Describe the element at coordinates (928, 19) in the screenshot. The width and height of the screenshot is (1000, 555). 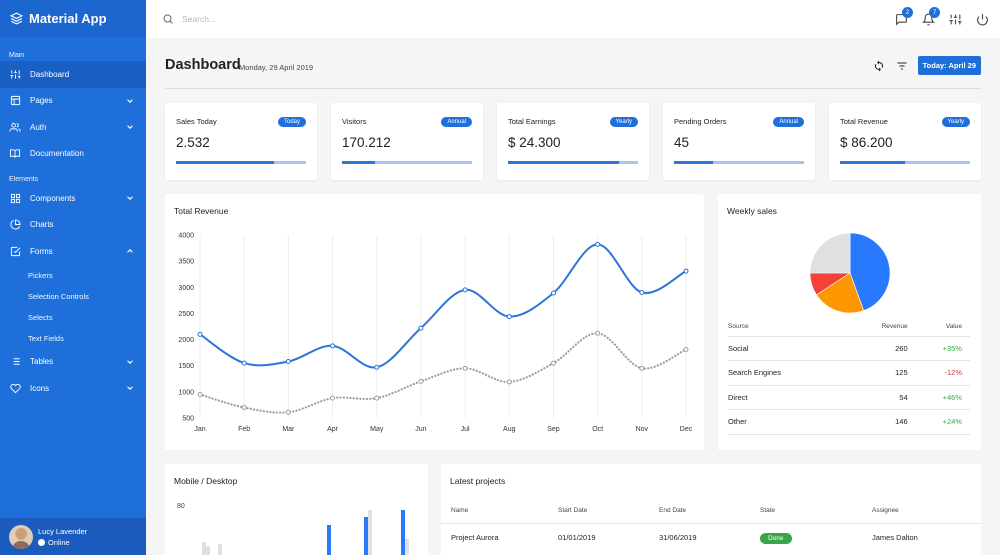
I see `notifications-button: 7` at that location.